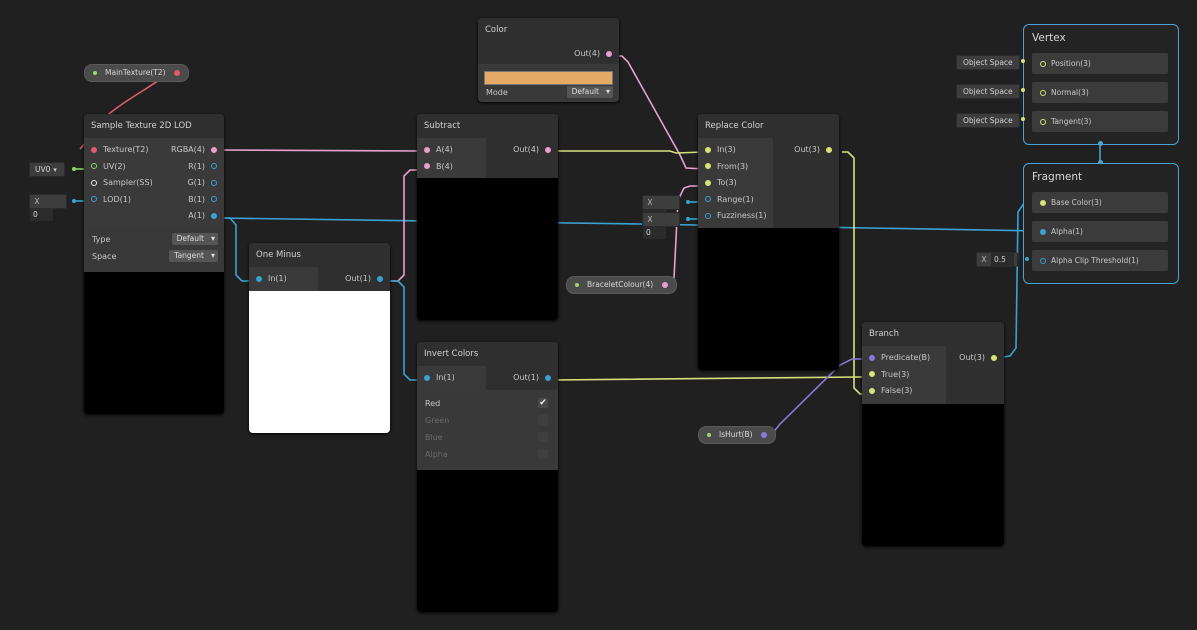  Describe the element at coordinates (47, 169) in the screenshot. I see `uv-channel-dropdown: UV0 ▾` at that location.